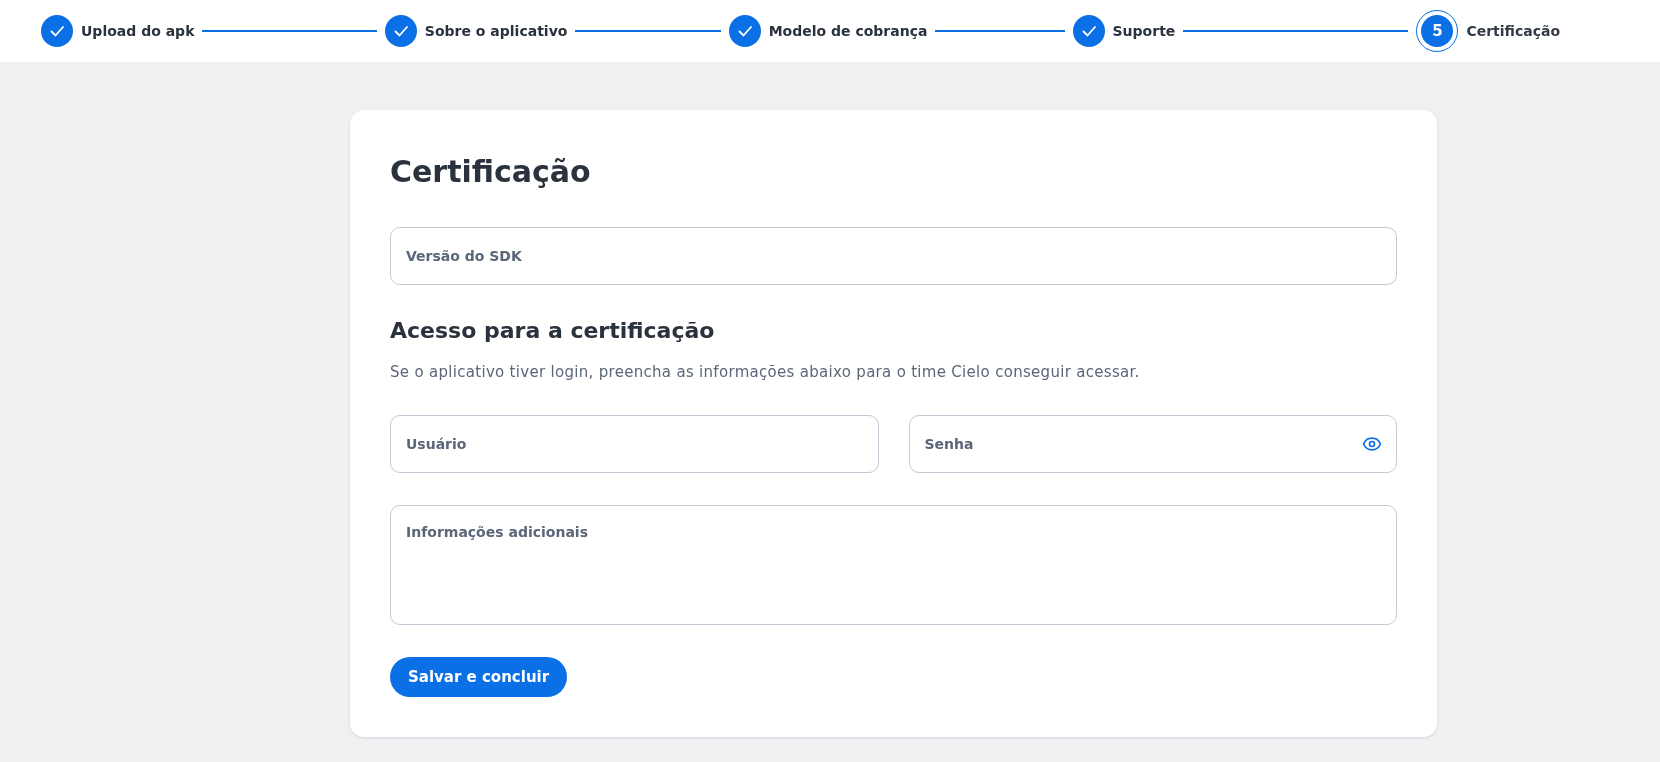 The image size is (1660, 762). What do you see at coordinates (1144, 31) in the screenshot?
I see `step-label: Suporte` at bounding box center [1144, 31].